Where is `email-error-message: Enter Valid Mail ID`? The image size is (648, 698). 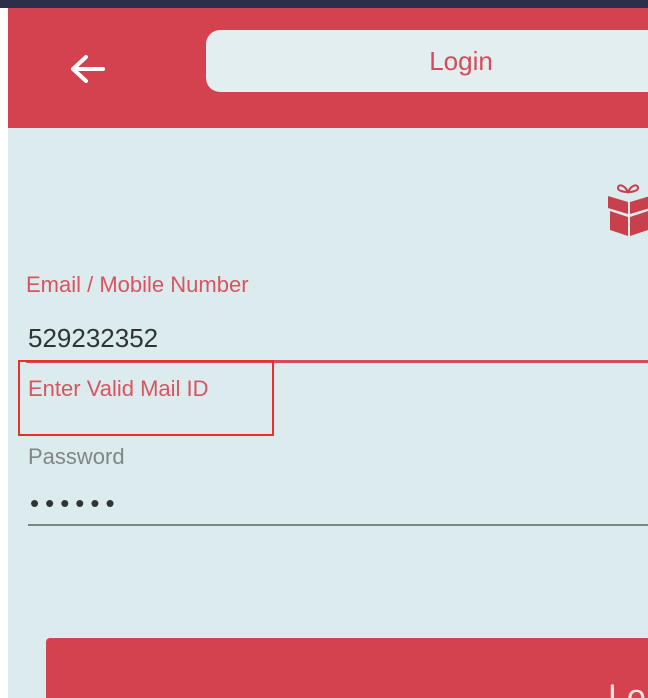 email-error-message: Enter Valid Mail ID is located at coordinates (118, 388).